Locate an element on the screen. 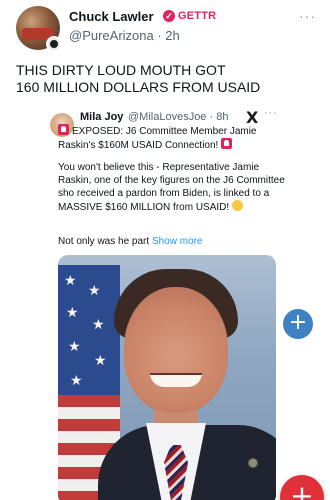  avatar-badge-icon is located at coordinates (54, 44).